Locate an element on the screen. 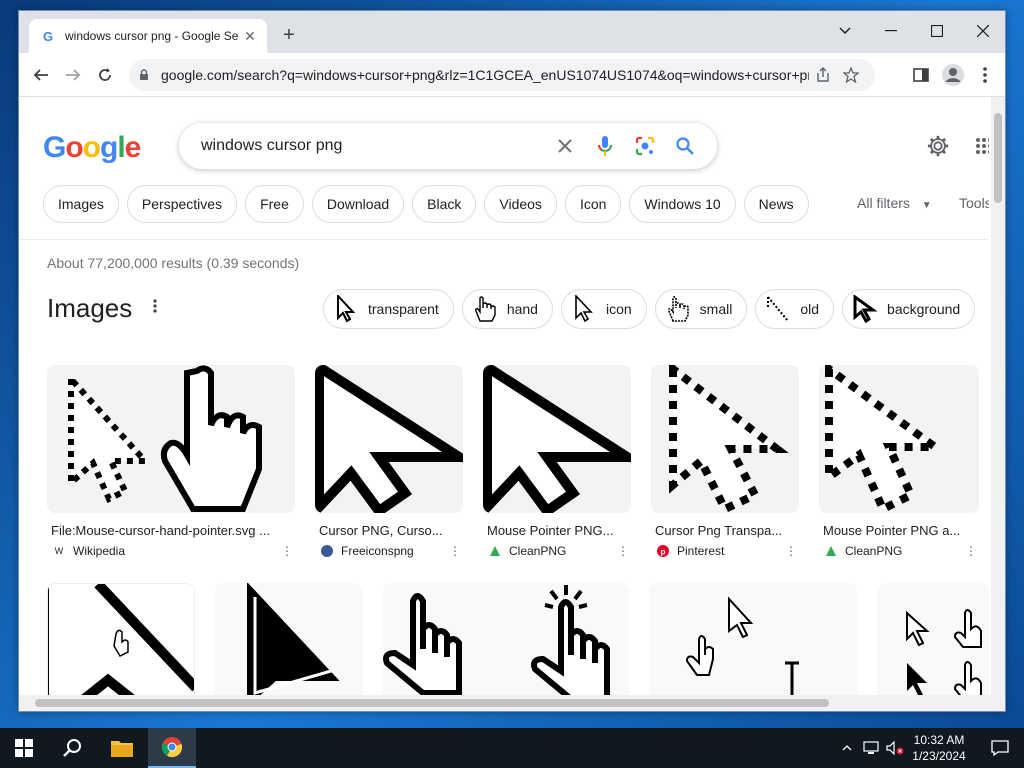 This screenshot has width=1024, height=768. google-logo: Google is located at coordinates (92, 148).